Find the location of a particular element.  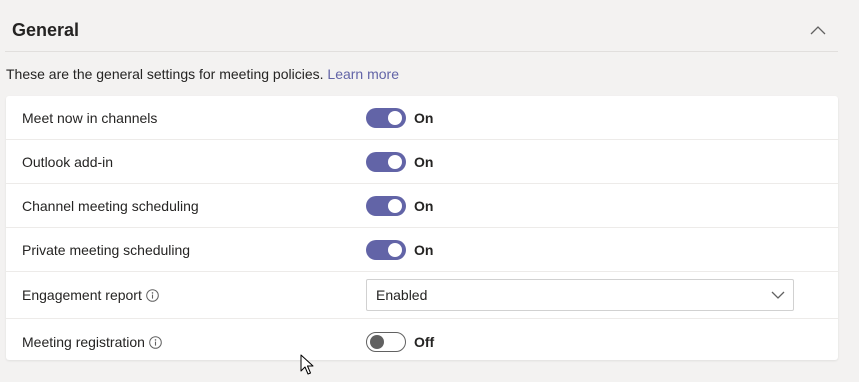

setting-label-text: Engagement report is located at coordinates (82, 295).